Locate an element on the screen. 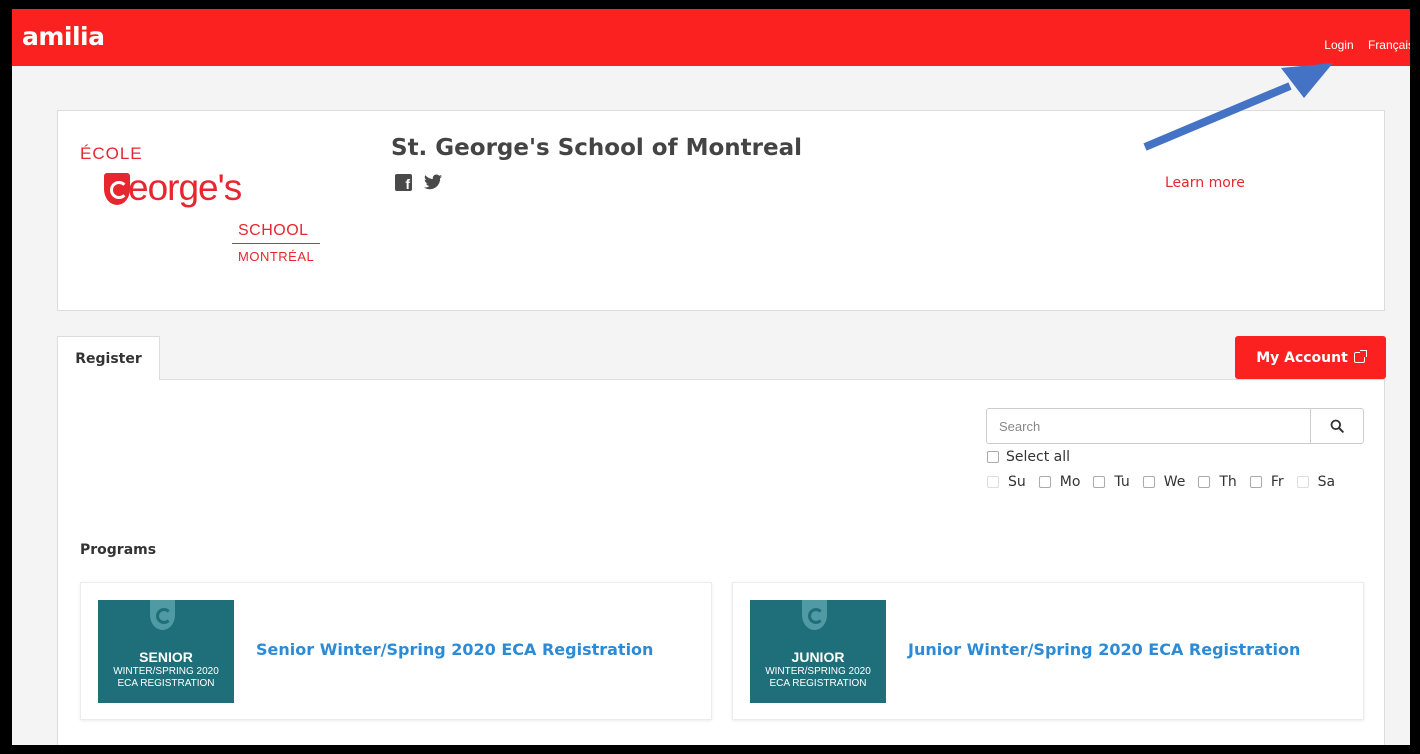 This screenshot has width=1420, height=754. logo-montreal: MONTRÉAL is located at coordinates (276, 256).